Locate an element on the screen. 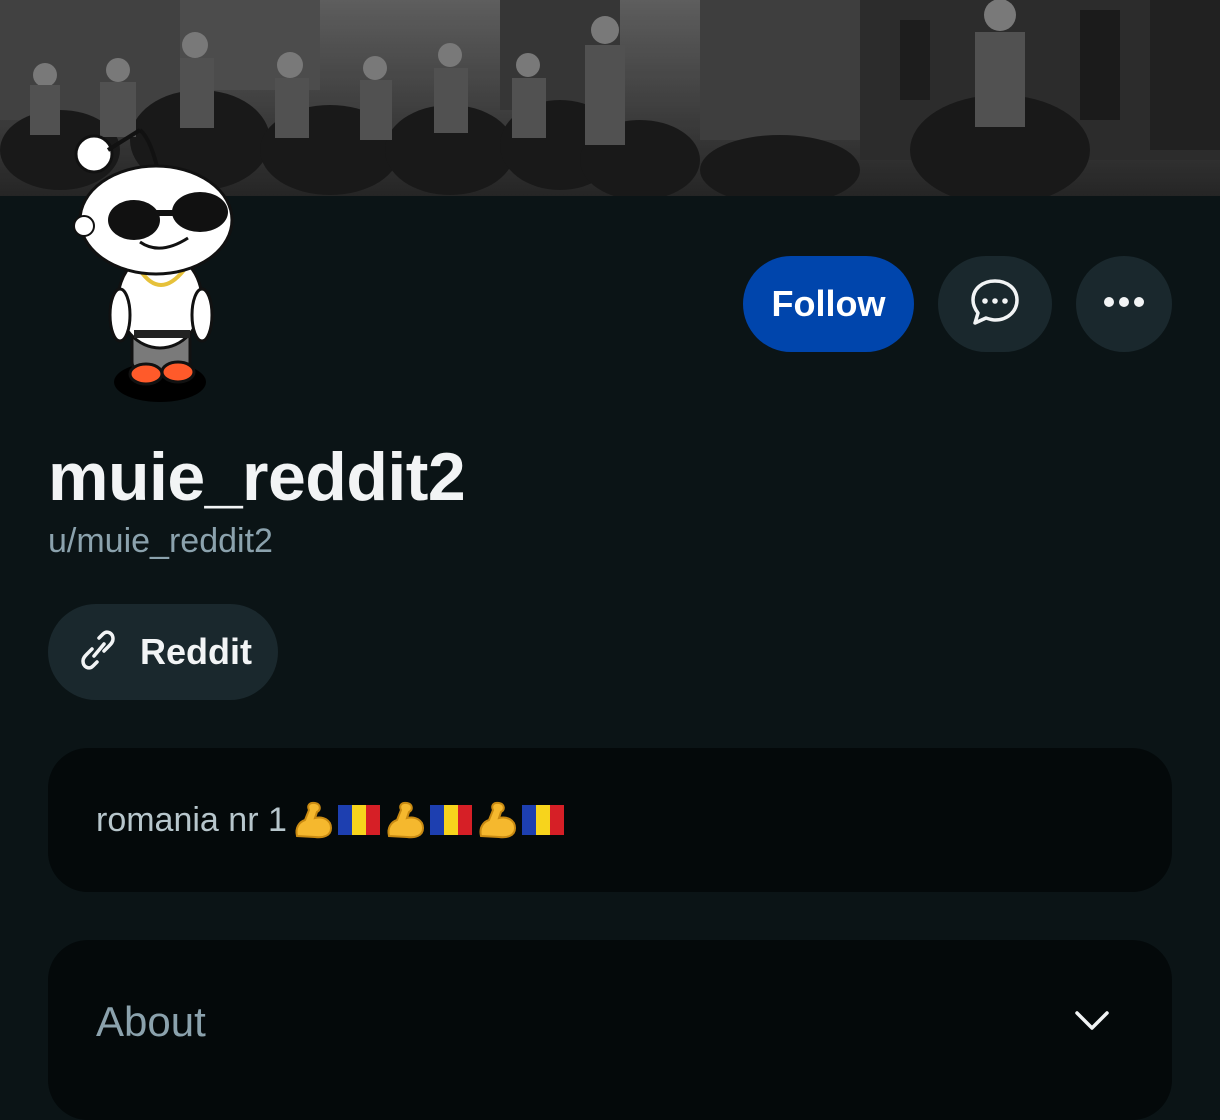 The image size is (1220, 1120). link-icon is located at coordinates (98, 652).